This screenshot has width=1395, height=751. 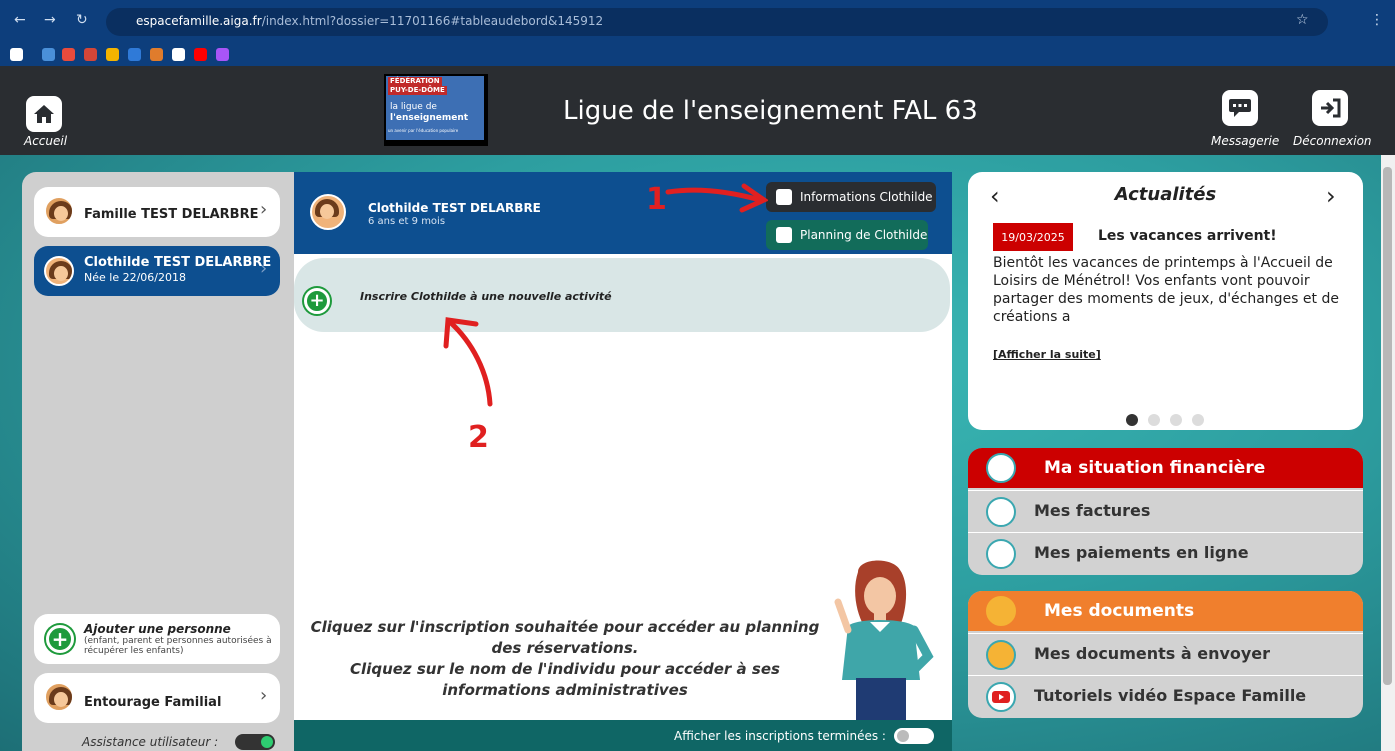 I want to click on upload-document-icon, so click(x=1001, y=655).